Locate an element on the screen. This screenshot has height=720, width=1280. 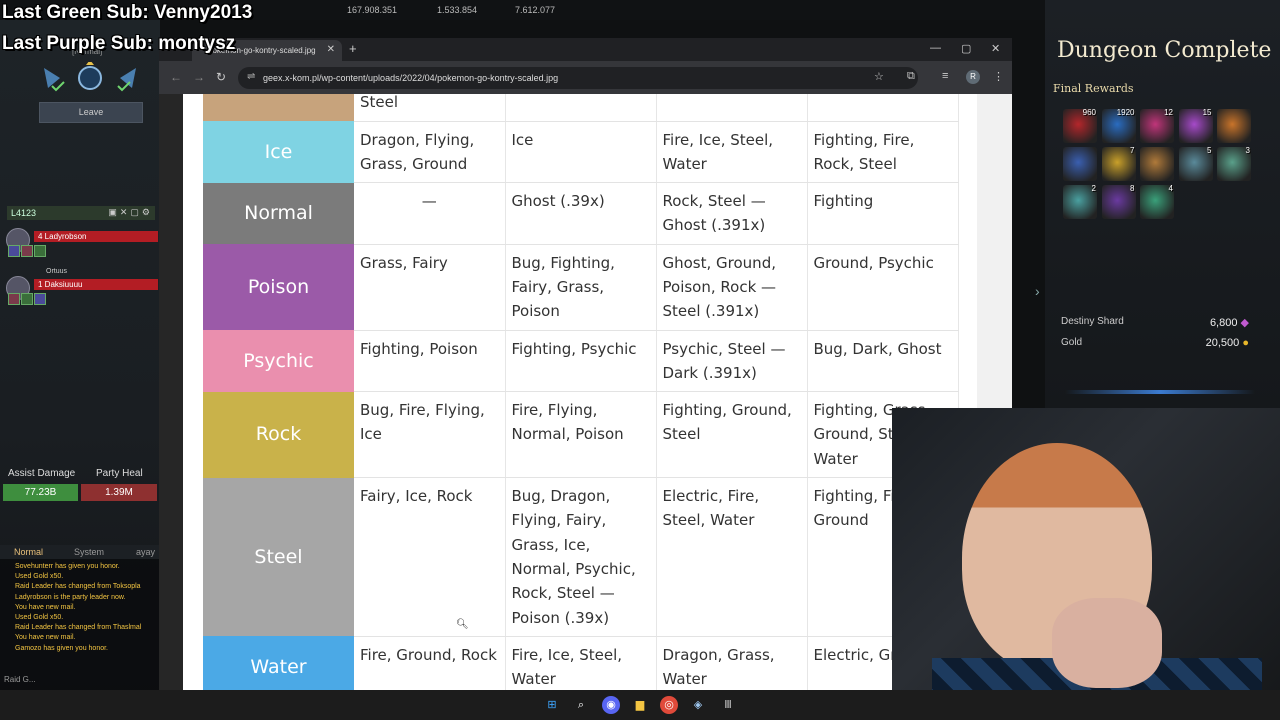
party-tools-icon: ▣✕▢⚙ is located at coordinates (130, 212).